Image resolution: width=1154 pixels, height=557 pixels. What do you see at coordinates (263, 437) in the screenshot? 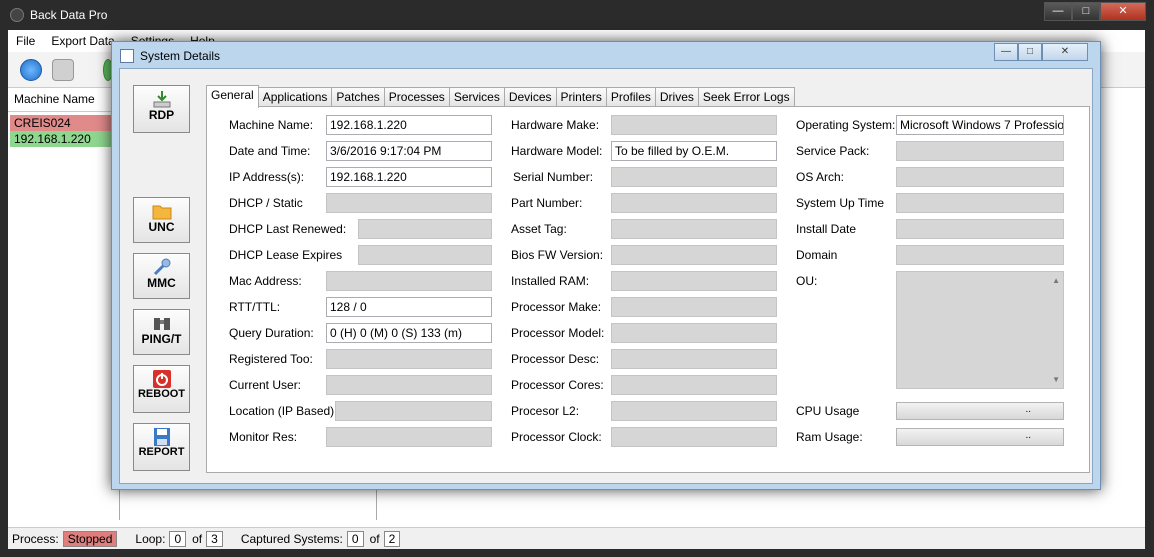
I see `monitor-res-label: Monitor Res:` at bounding box center [263, 437].